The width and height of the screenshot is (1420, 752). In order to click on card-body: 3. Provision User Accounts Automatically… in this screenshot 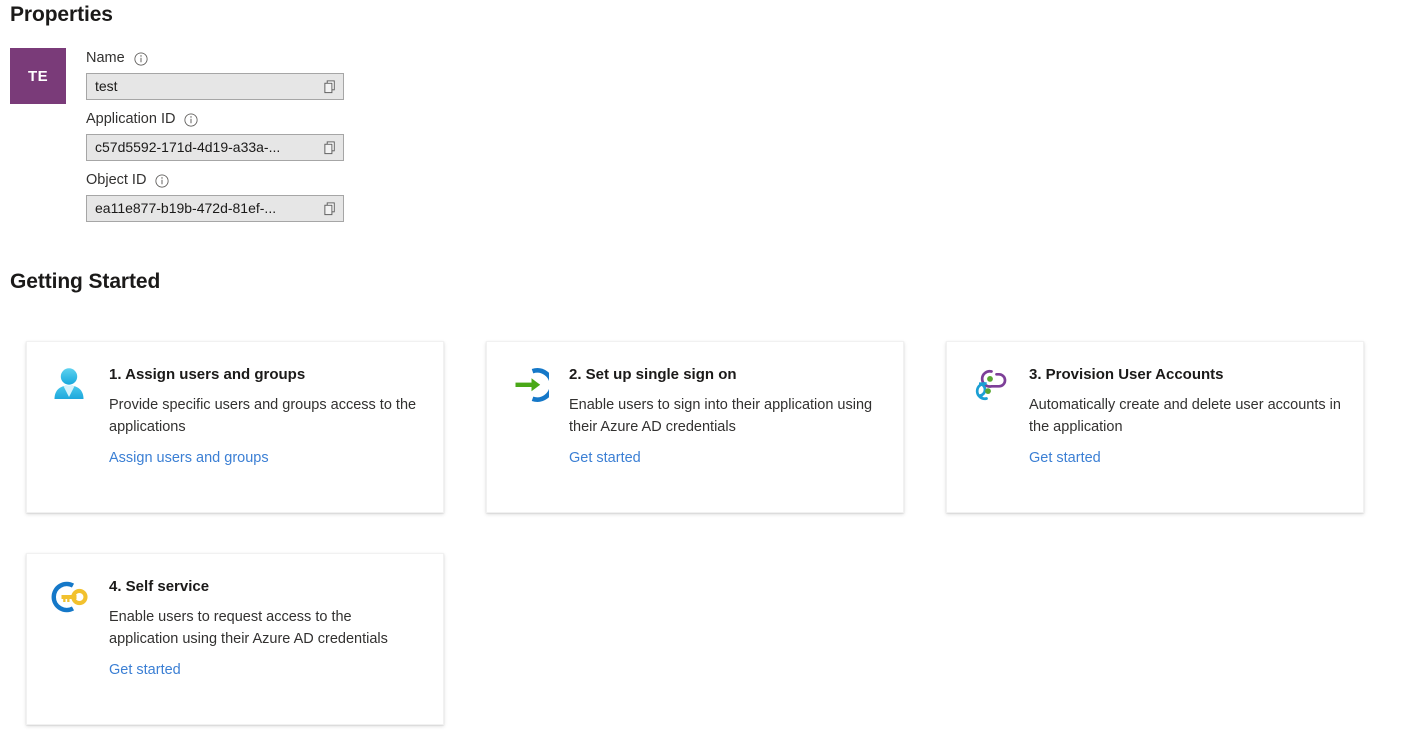, I will do `click(1186, 416)`.